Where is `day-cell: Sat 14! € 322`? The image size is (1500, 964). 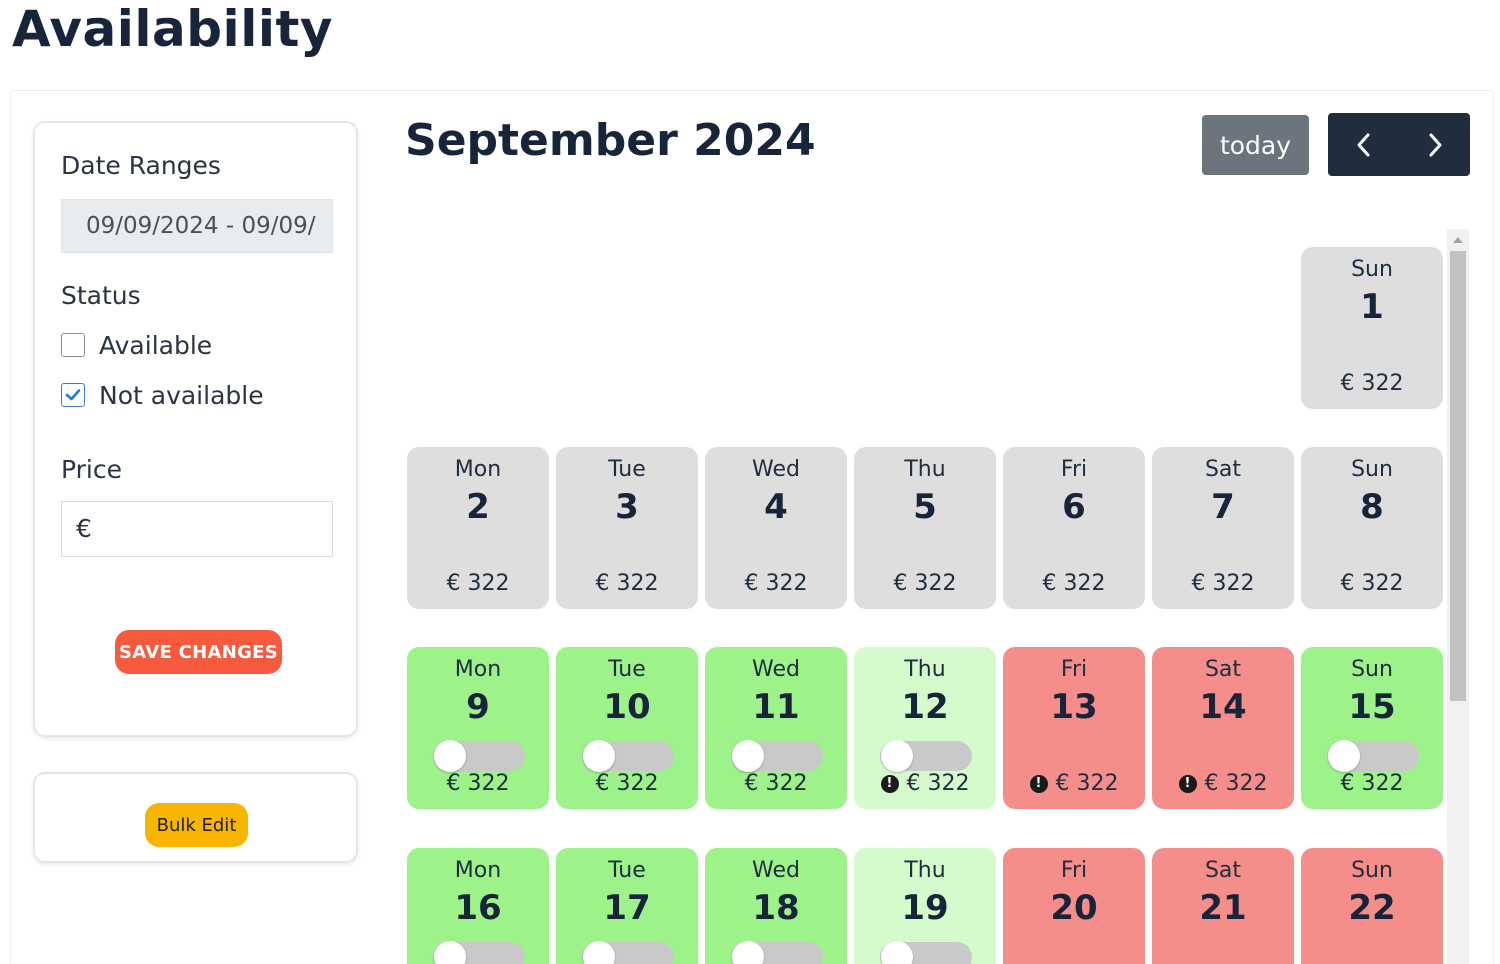
day-cell: Sat 14! € 322 is located at coordinates (1223, 728).